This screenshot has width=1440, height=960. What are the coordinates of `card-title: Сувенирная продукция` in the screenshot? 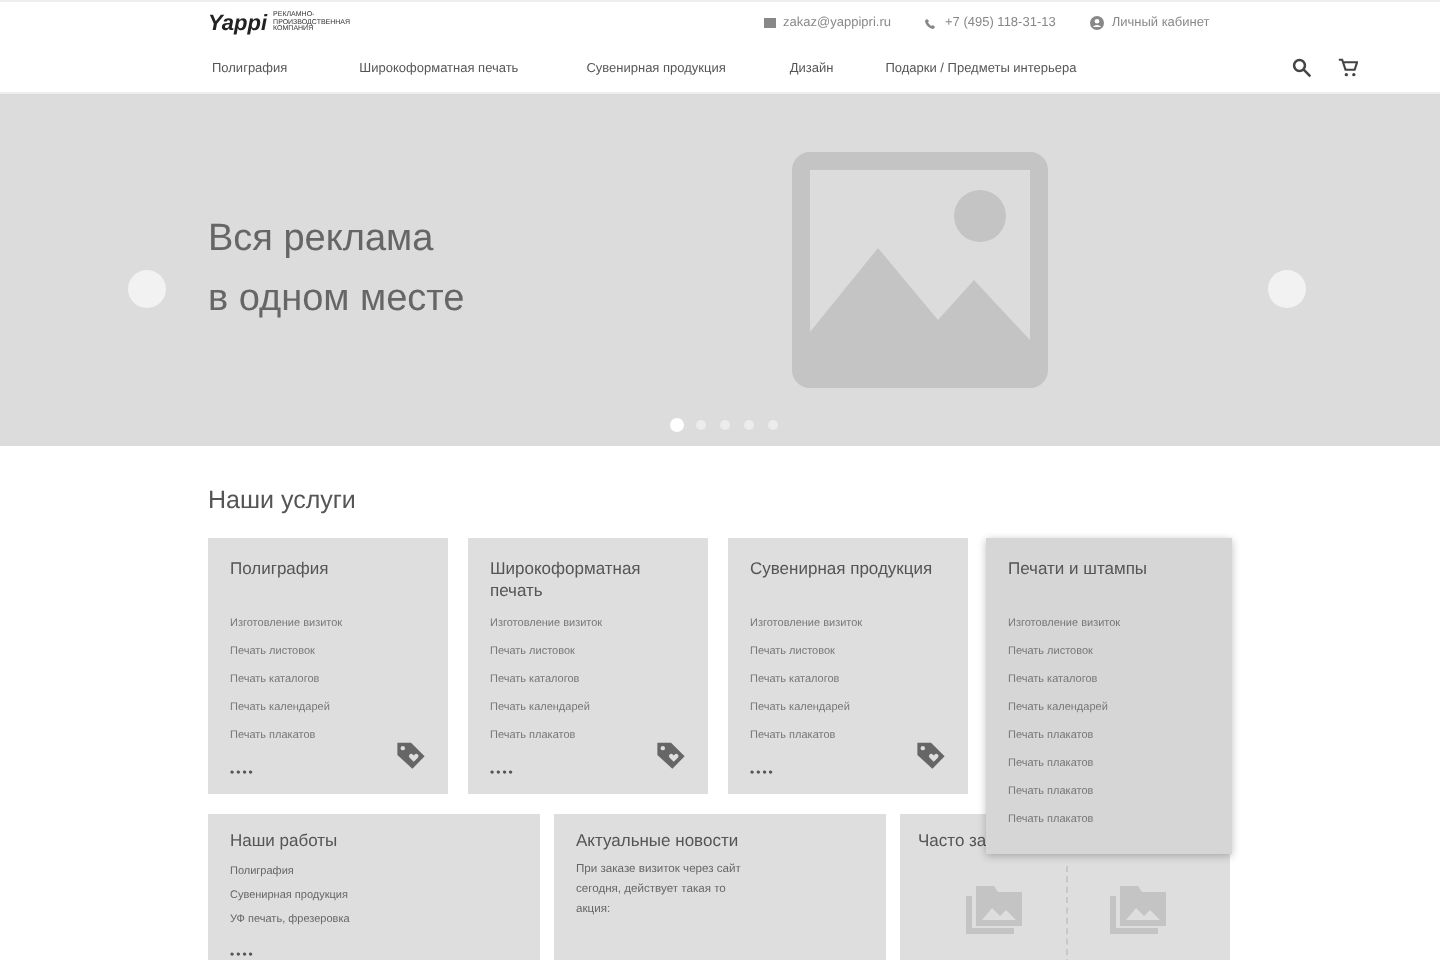 It's located at (842, 570).